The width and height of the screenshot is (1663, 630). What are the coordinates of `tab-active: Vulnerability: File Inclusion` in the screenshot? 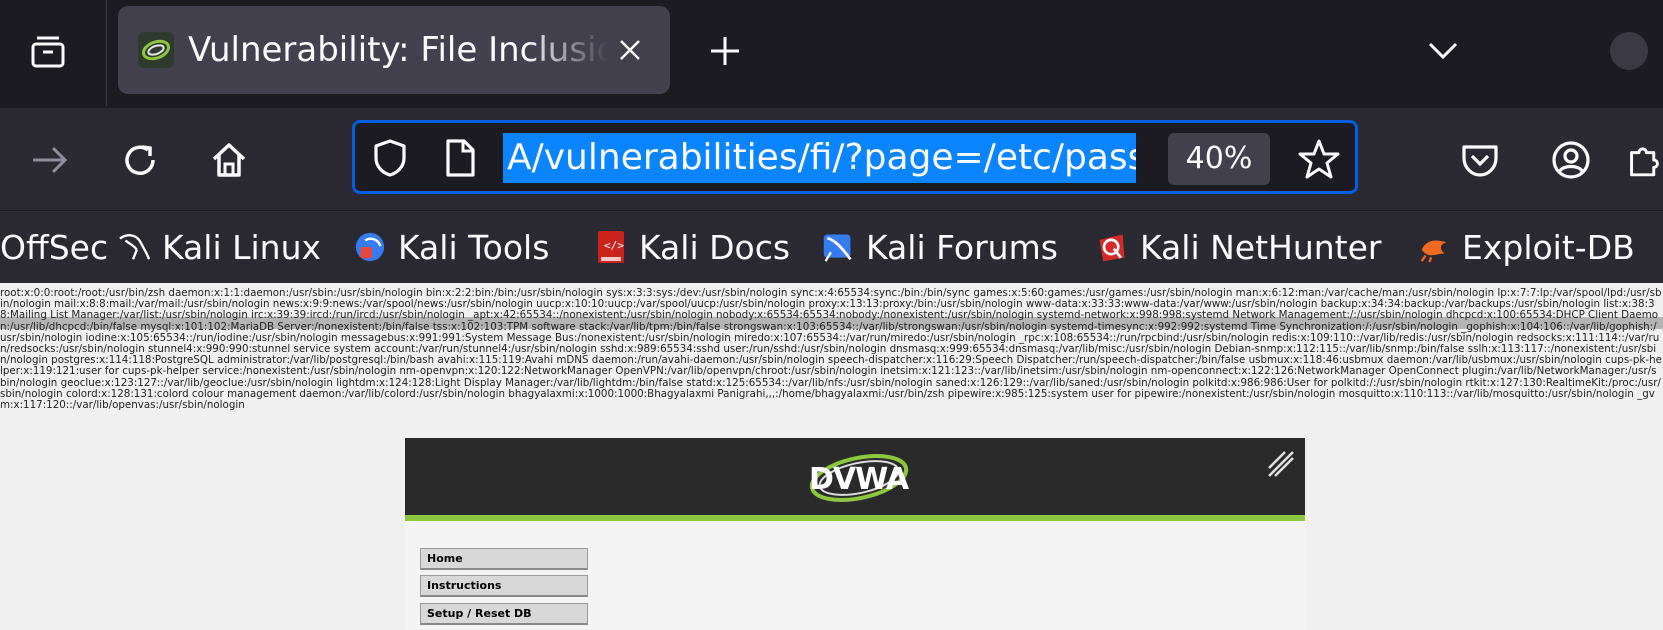 It's located at (394, 50).